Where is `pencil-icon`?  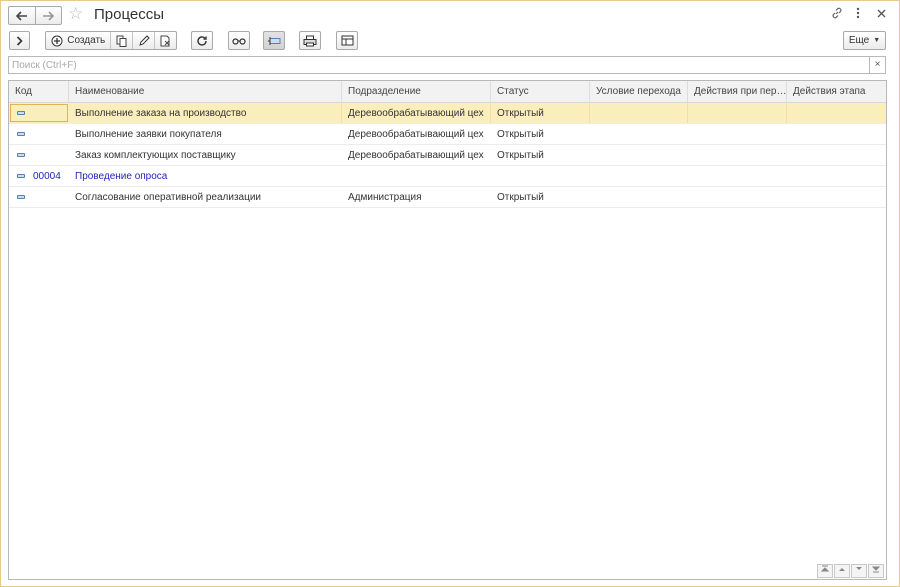
pencil-icon is located at coordinates (144, 40).